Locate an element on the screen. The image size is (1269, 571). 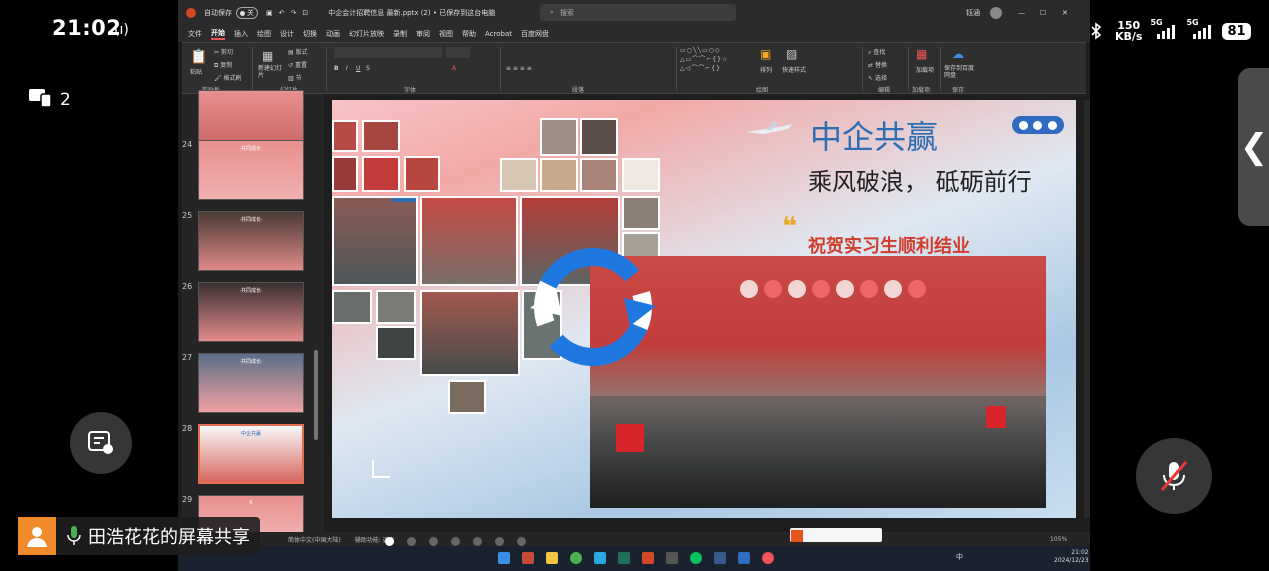
wechat-icon is located at coordinates (696, 558).